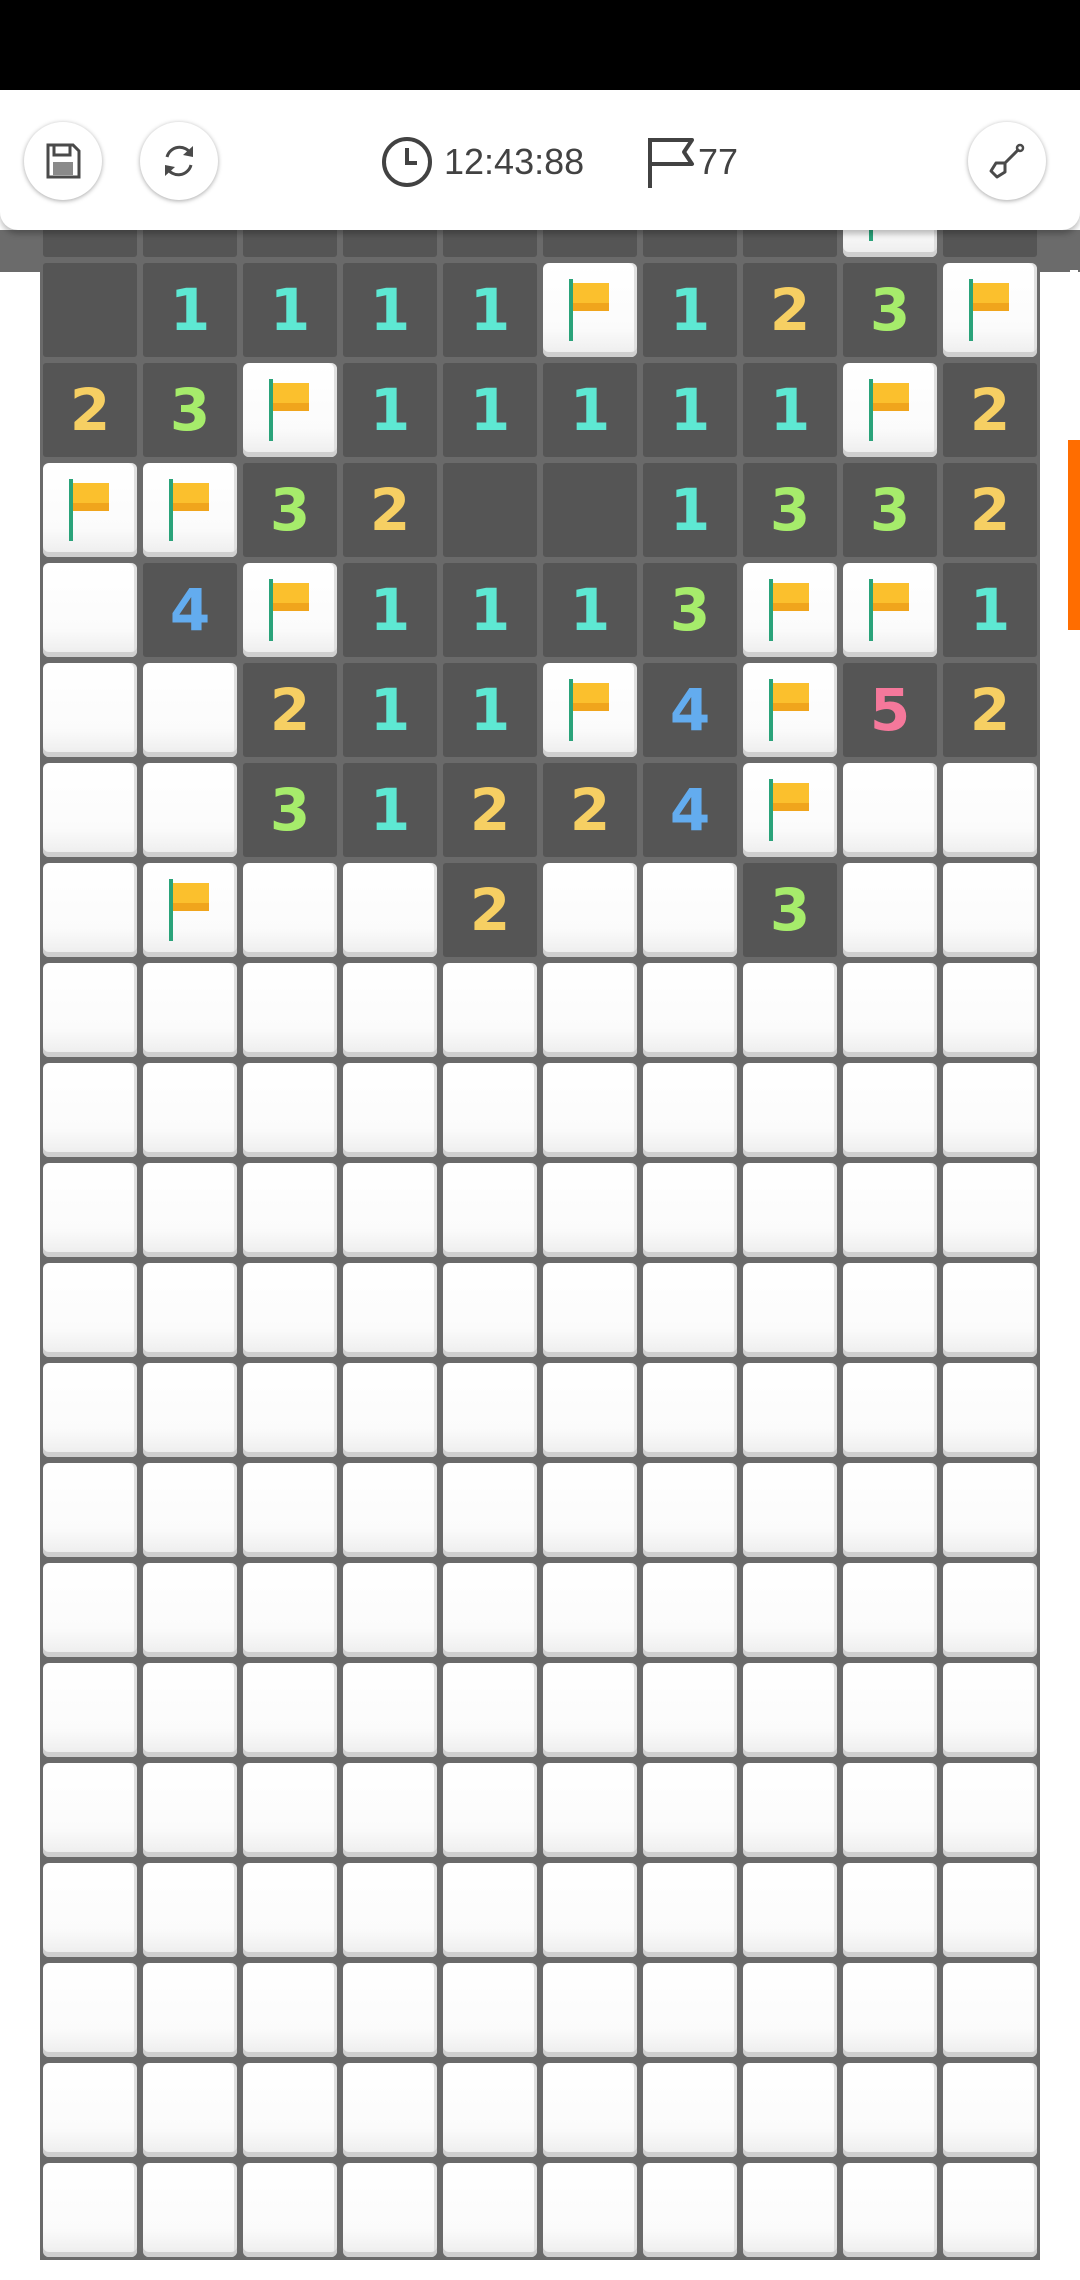 This screenshot has width=1080, height=2280. What do you see at coordinates (890, 710) in the screenshot?
I see `number-cell: 5` at bounding box center [890, 710].